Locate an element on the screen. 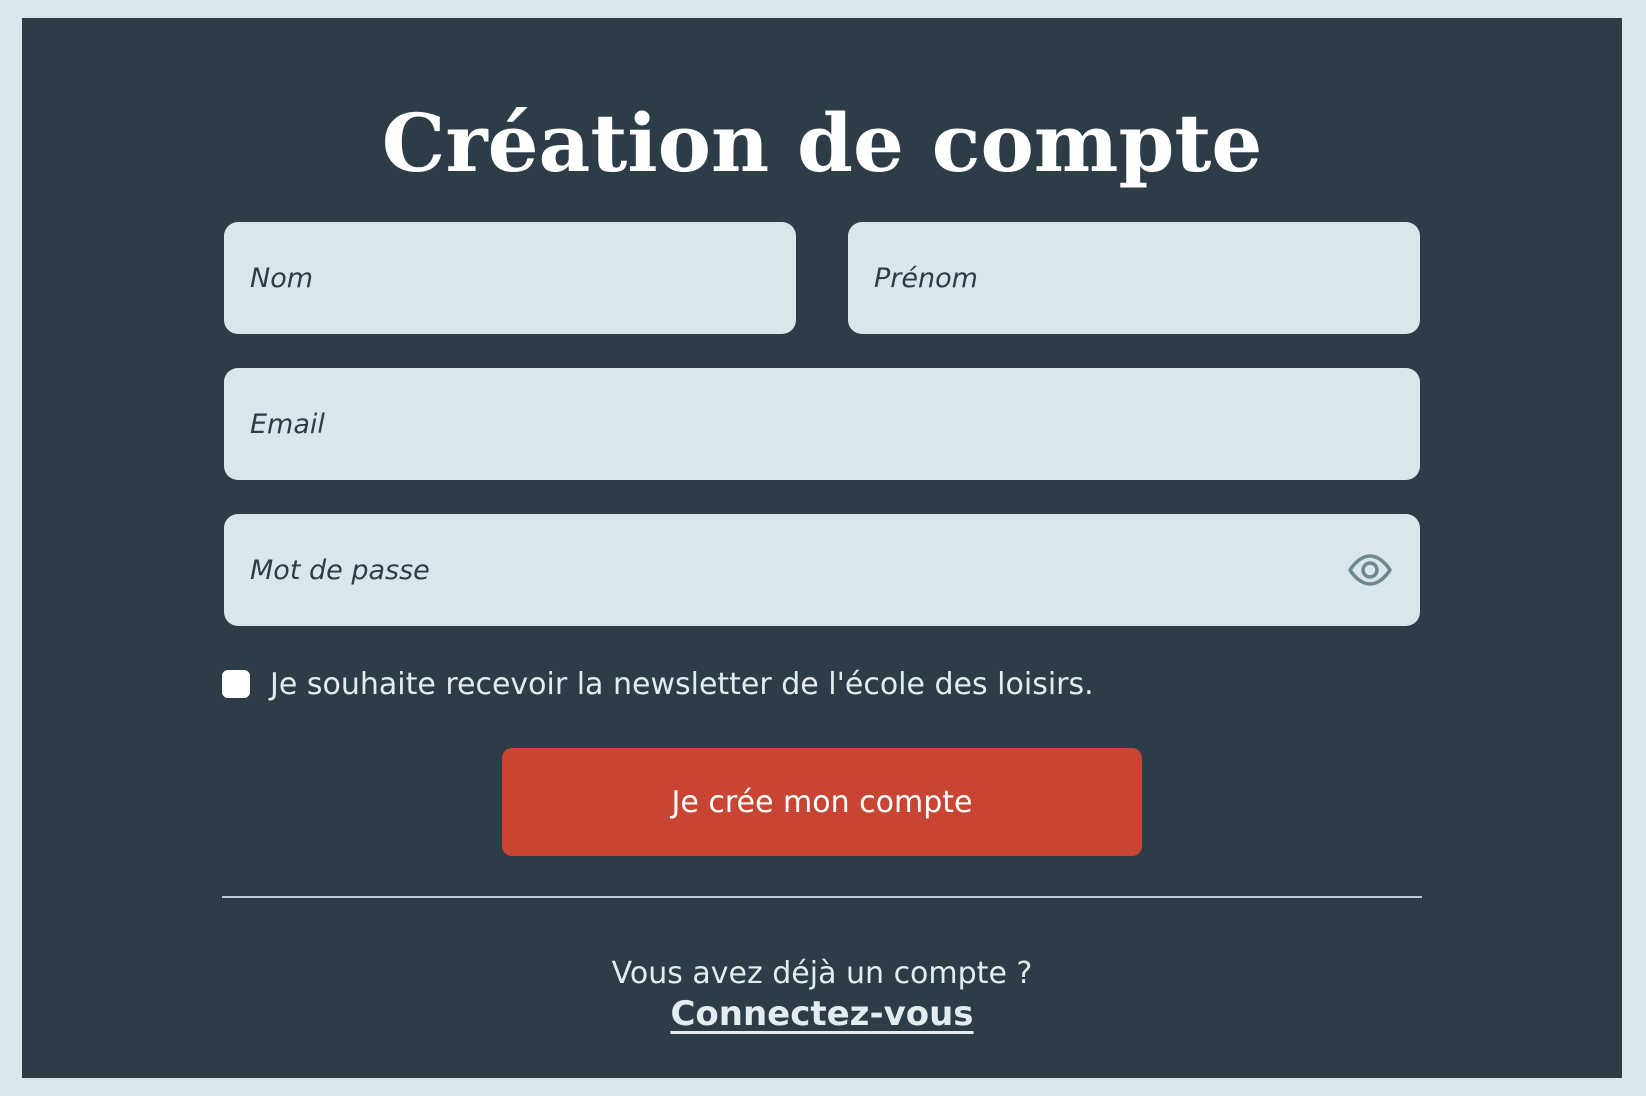 Image resolution: width=1646 pixels, height=1096 pixels. nom-field-container is located at coordinates (510, 278).